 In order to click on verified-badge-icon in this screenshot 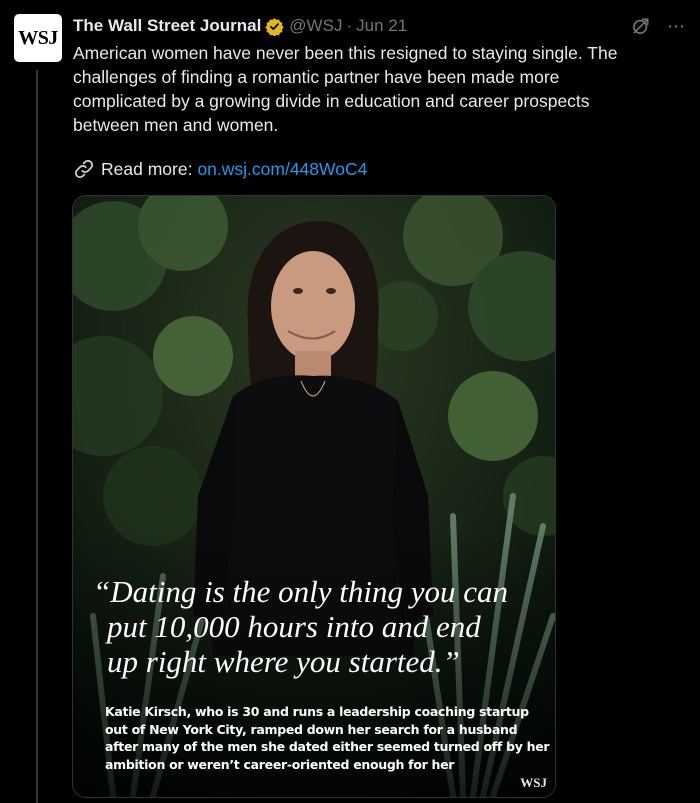, I will do `click(274, 26)`.